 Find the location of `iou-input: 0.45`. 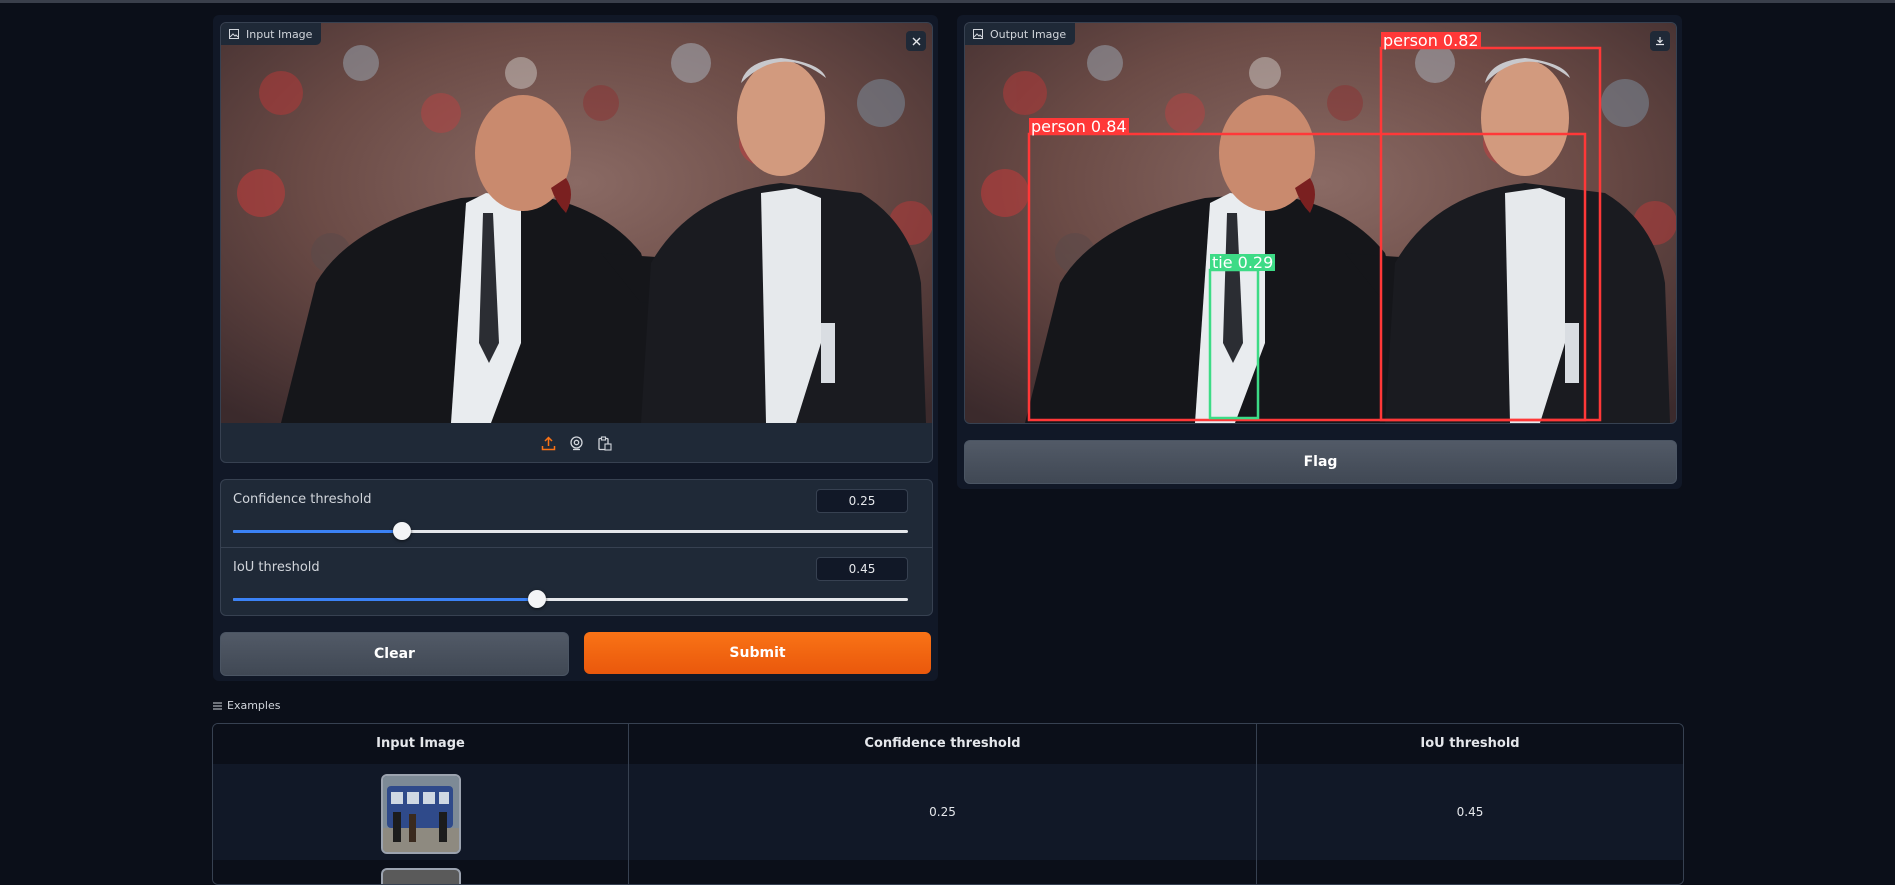

iou-input: 0.45 is located at coordinates (862, 569).